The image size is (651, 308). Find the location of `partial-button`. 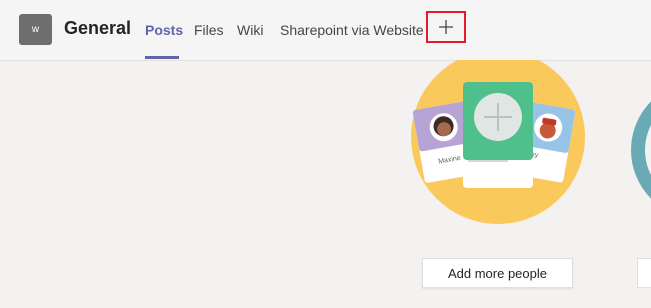

partial-button is located at coordinates (644, 273).